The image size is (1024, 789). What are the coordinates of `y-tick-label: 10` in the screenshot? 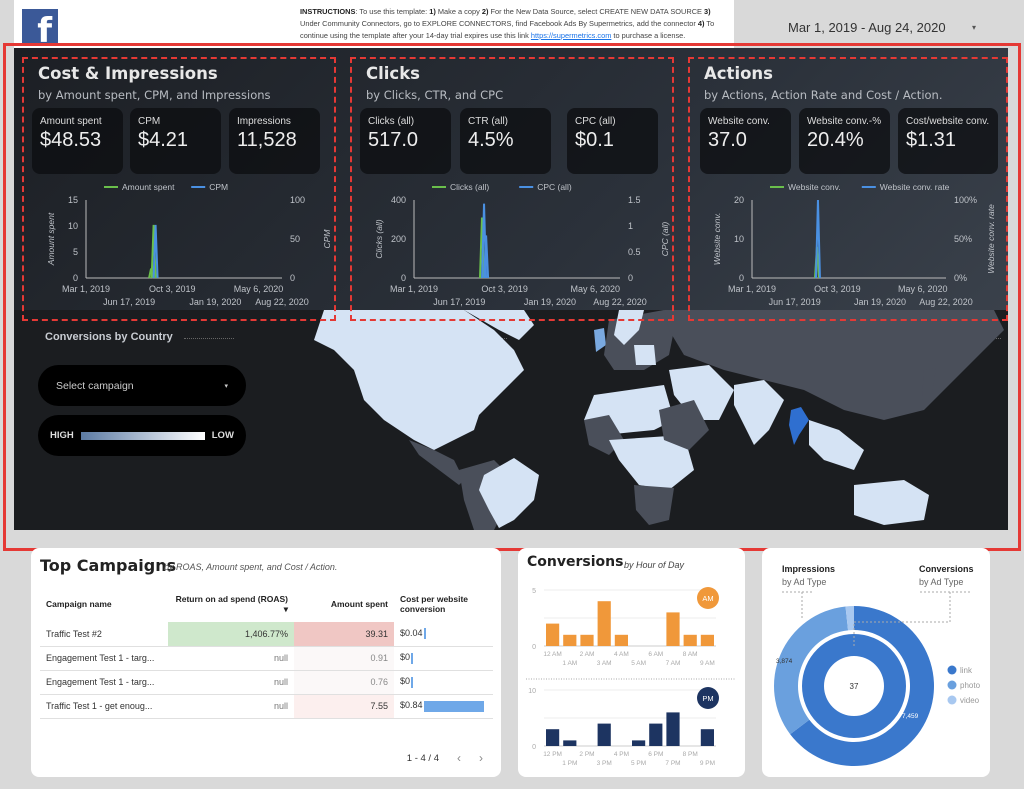 It's located at (532, 691).